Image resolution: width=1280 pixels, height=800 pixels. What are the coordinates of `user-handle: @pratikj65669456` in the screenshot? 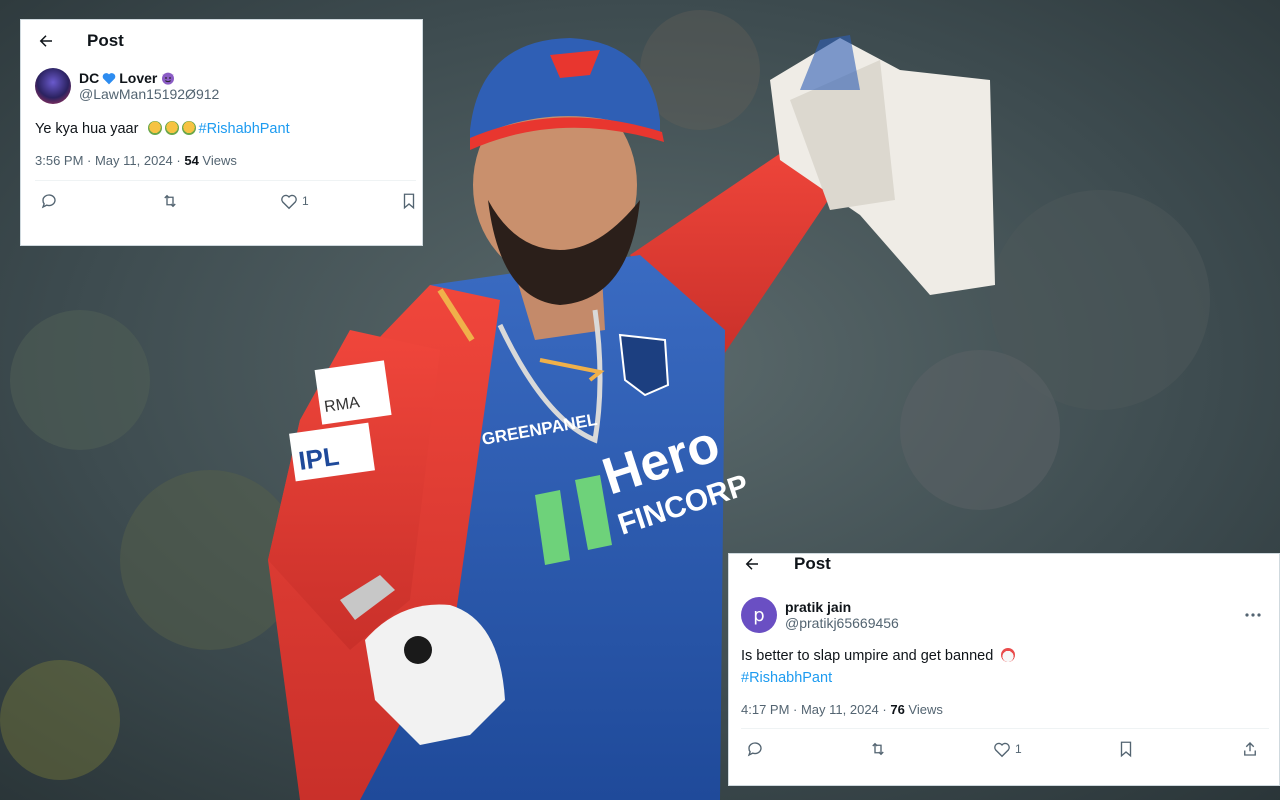 It's located at (842, 623).